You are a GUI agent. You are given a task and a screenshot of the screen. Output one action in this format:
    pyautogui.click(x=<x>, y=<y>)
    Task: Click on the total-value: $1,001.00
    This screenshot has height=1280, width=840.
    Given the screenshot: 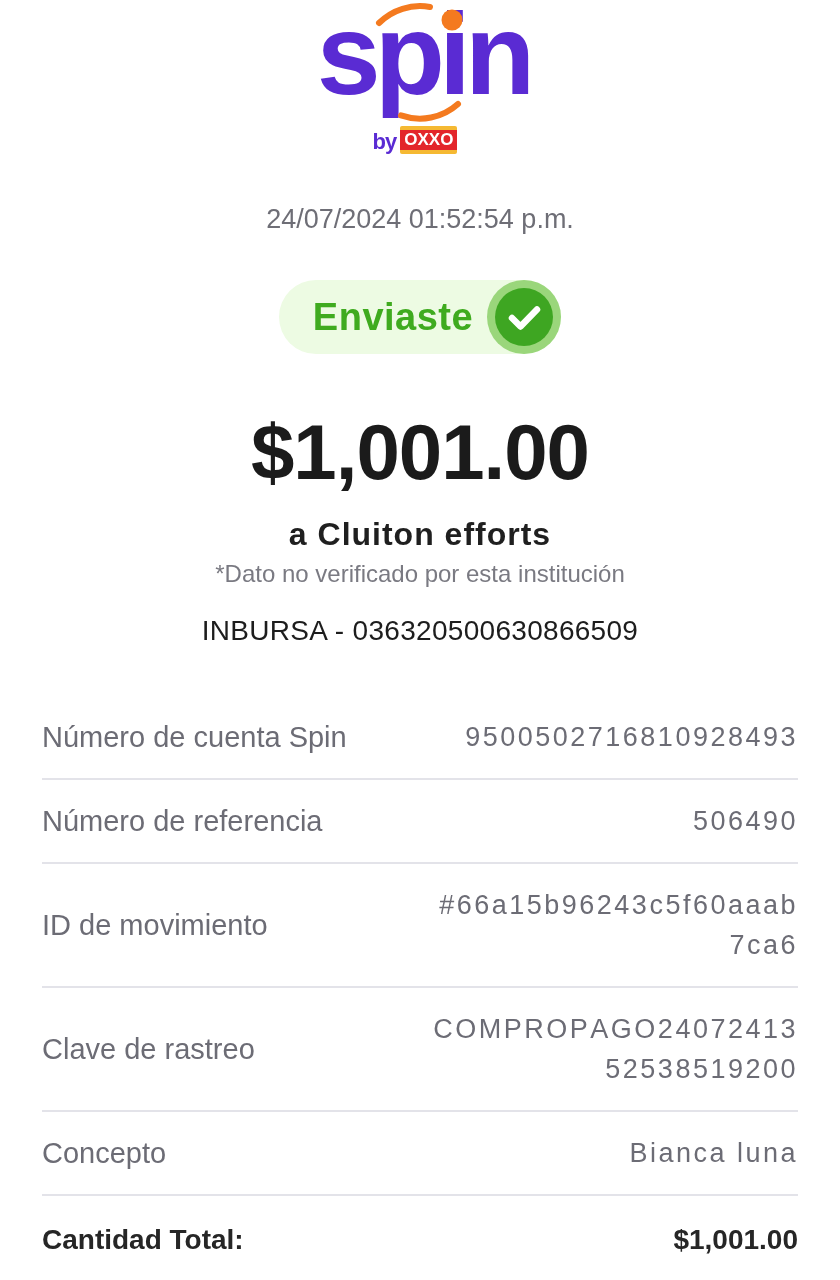 What is the action you would take?
    pyautogui.click(x=735, y=1240)
    